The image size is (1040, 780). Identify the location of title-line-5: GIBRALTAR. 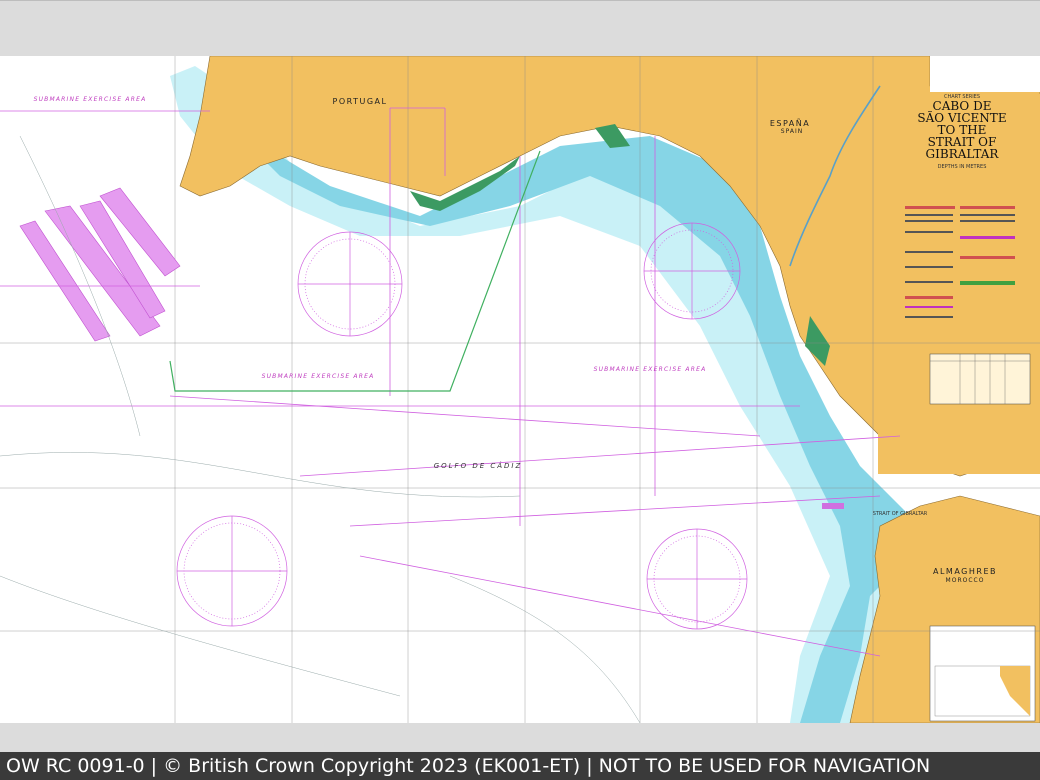
(963, 154).